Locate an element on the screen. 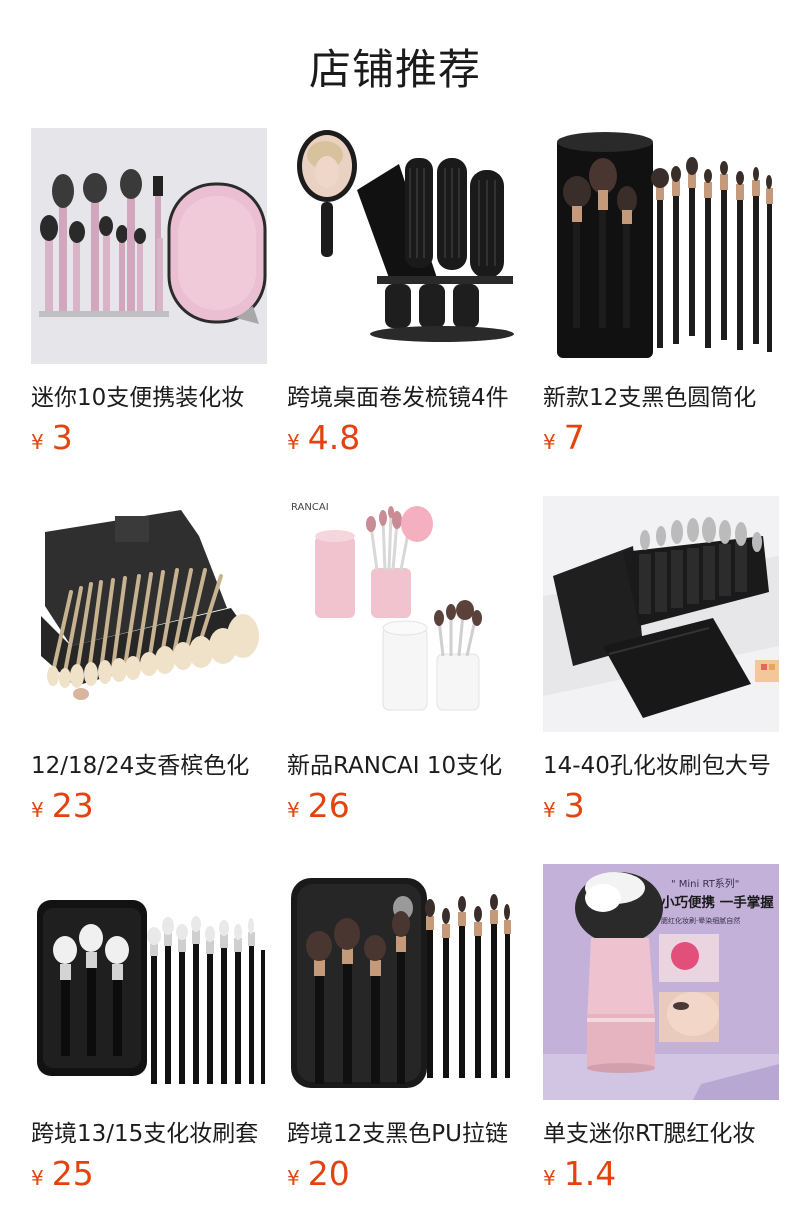 Image resolution: width=790 pixels, height=1232 pixels. champagne-brush-set-icon is located at coordinates (149, 614).